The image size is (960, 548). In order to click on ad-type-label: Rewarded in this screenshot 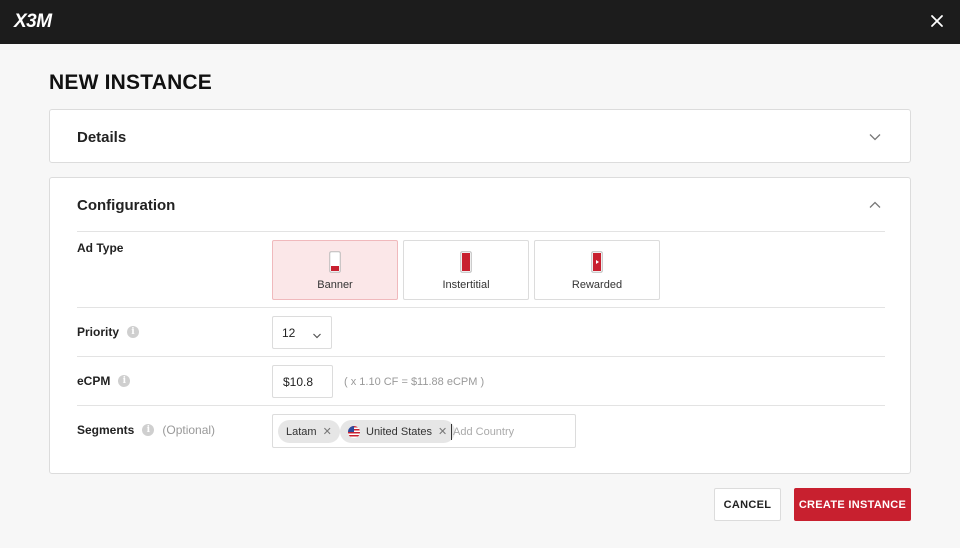, I will do `click(597, 285)`.